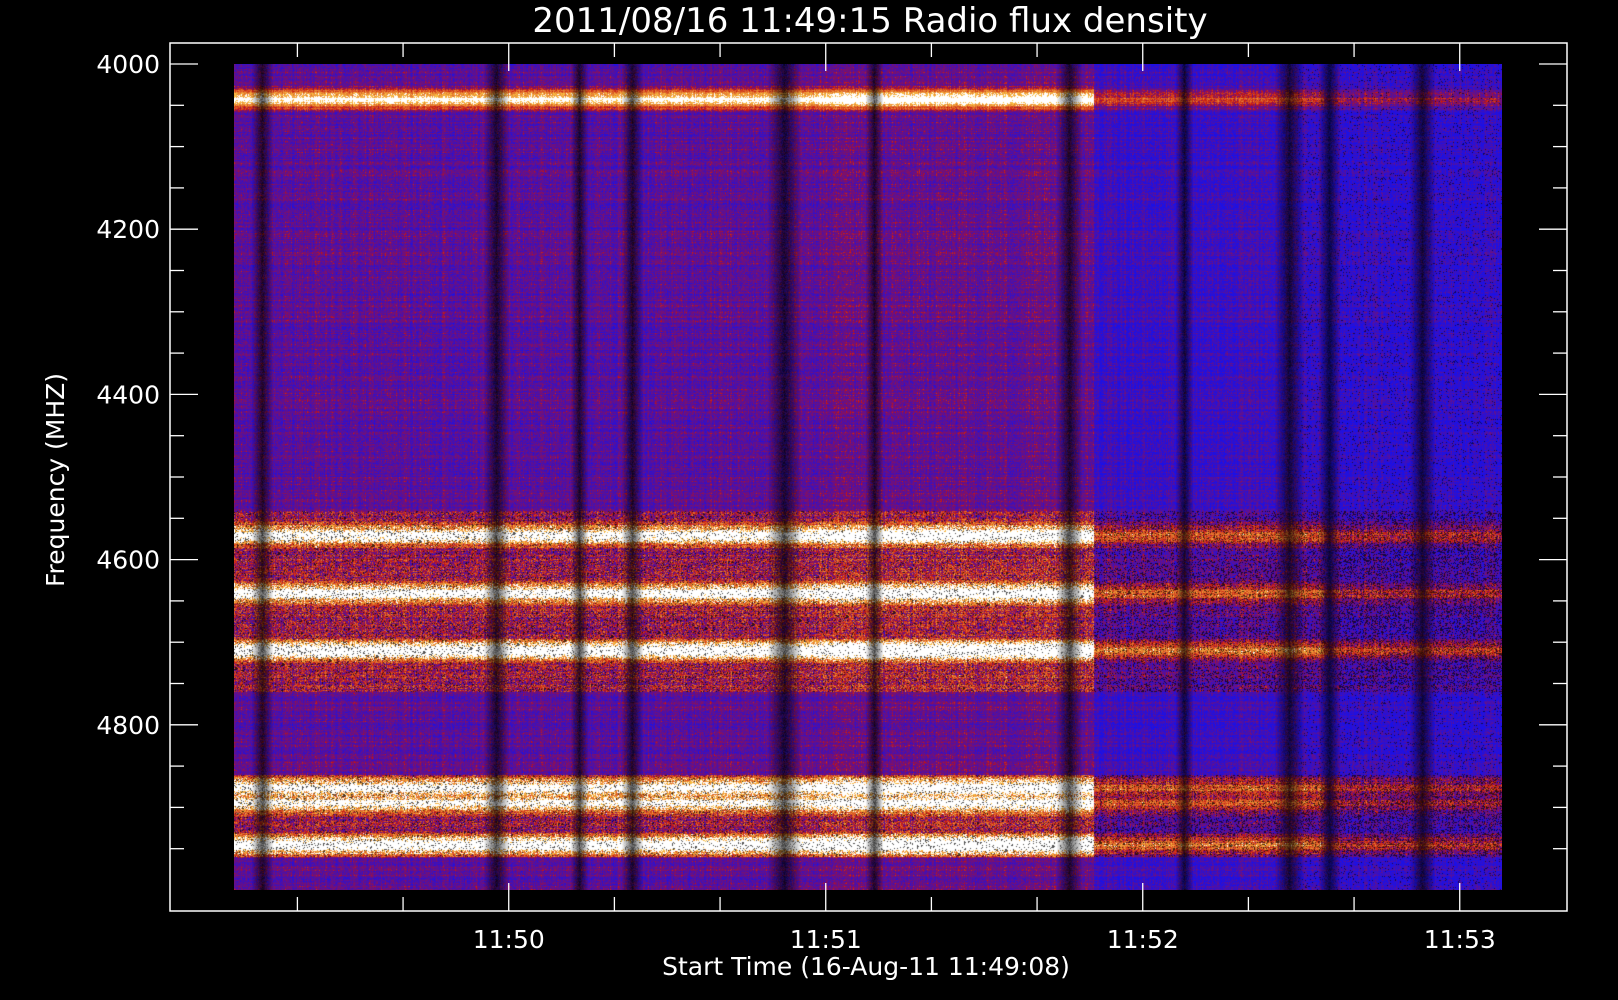 The image size is (1618, 1000). I want to click on y-tick-label: 4000, so click(128, 64).